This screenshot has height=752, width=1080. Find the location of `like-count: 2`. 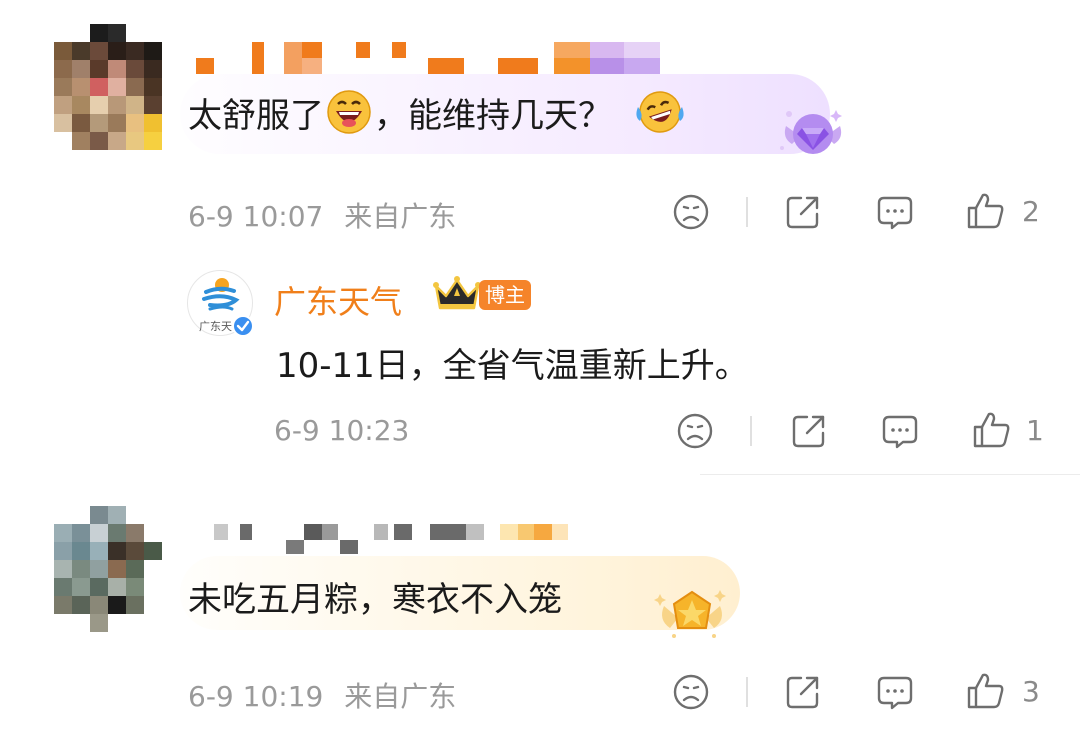

like-count: 2 is located at coordinates (1031, 211).